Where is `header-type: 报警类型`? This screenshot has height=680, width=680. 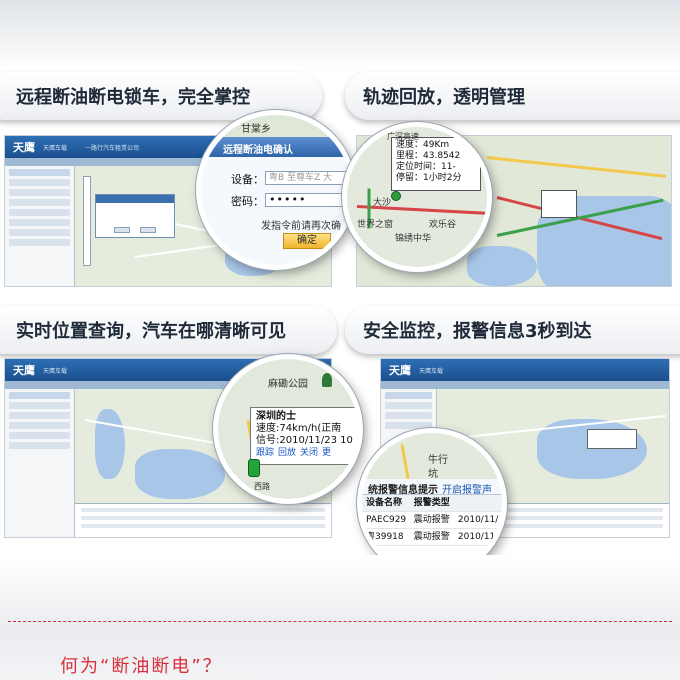 header-type: 报警类型 is located at coordinates (431, 503).